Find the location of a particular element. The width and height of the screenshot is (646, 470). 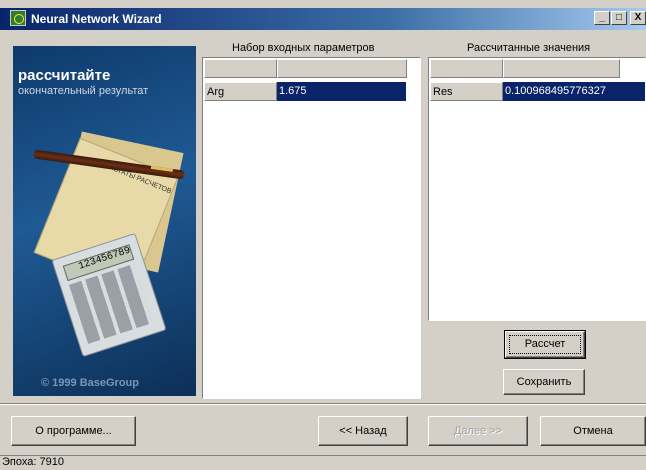

input-panel-title: Набор входных параметров is located at coordinates (303, 48).